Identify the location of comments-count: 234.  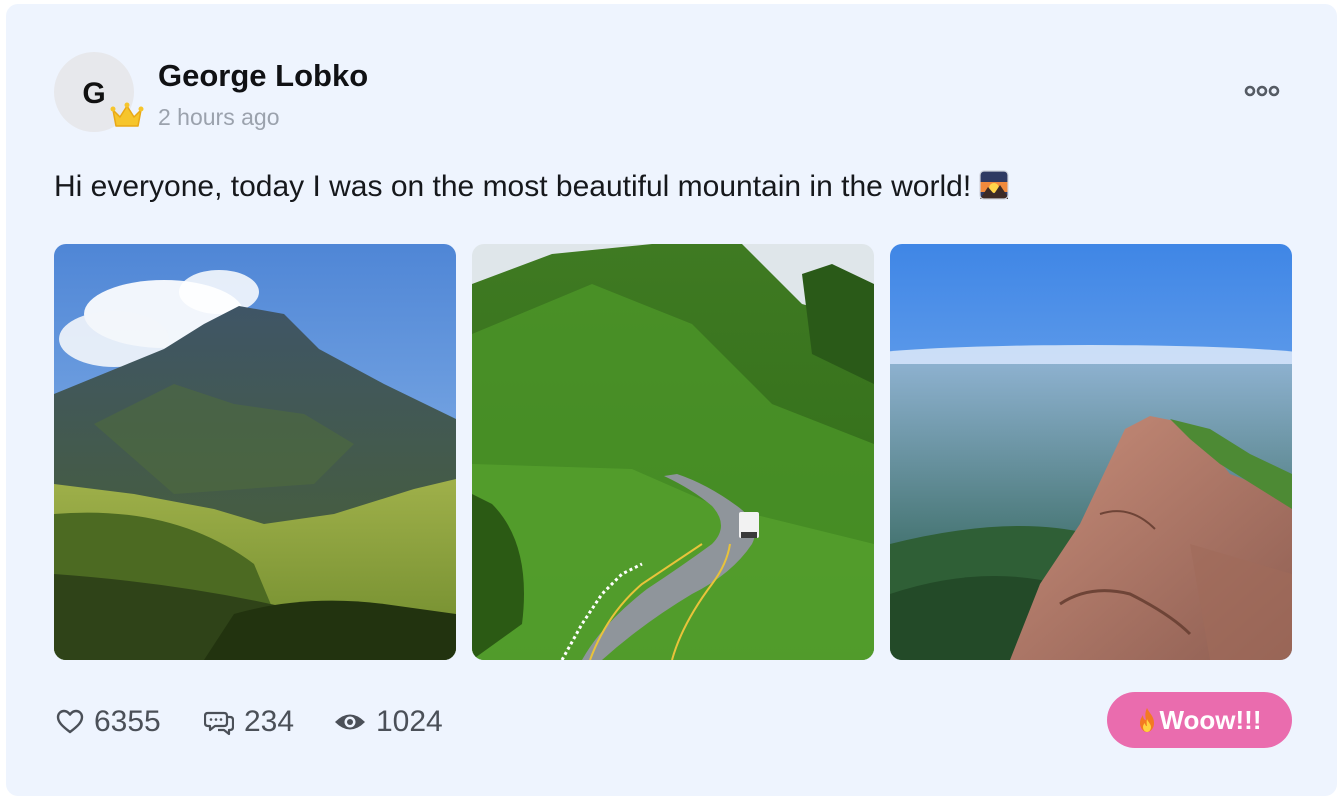
(269, 721).